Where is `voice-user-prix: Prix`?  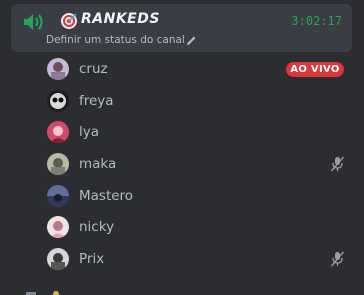
voice-user-prix: Prix is located at coordinates (182, 259).